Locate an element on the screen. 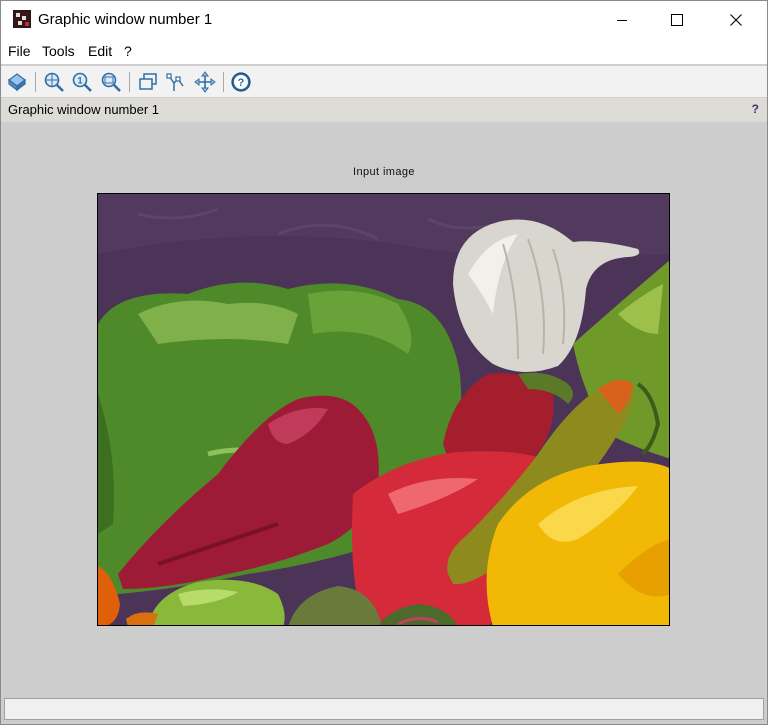 Image resolution: width=768 pixels, height=725 pixels. zoom-out-button is located at coordinates (111, 82).